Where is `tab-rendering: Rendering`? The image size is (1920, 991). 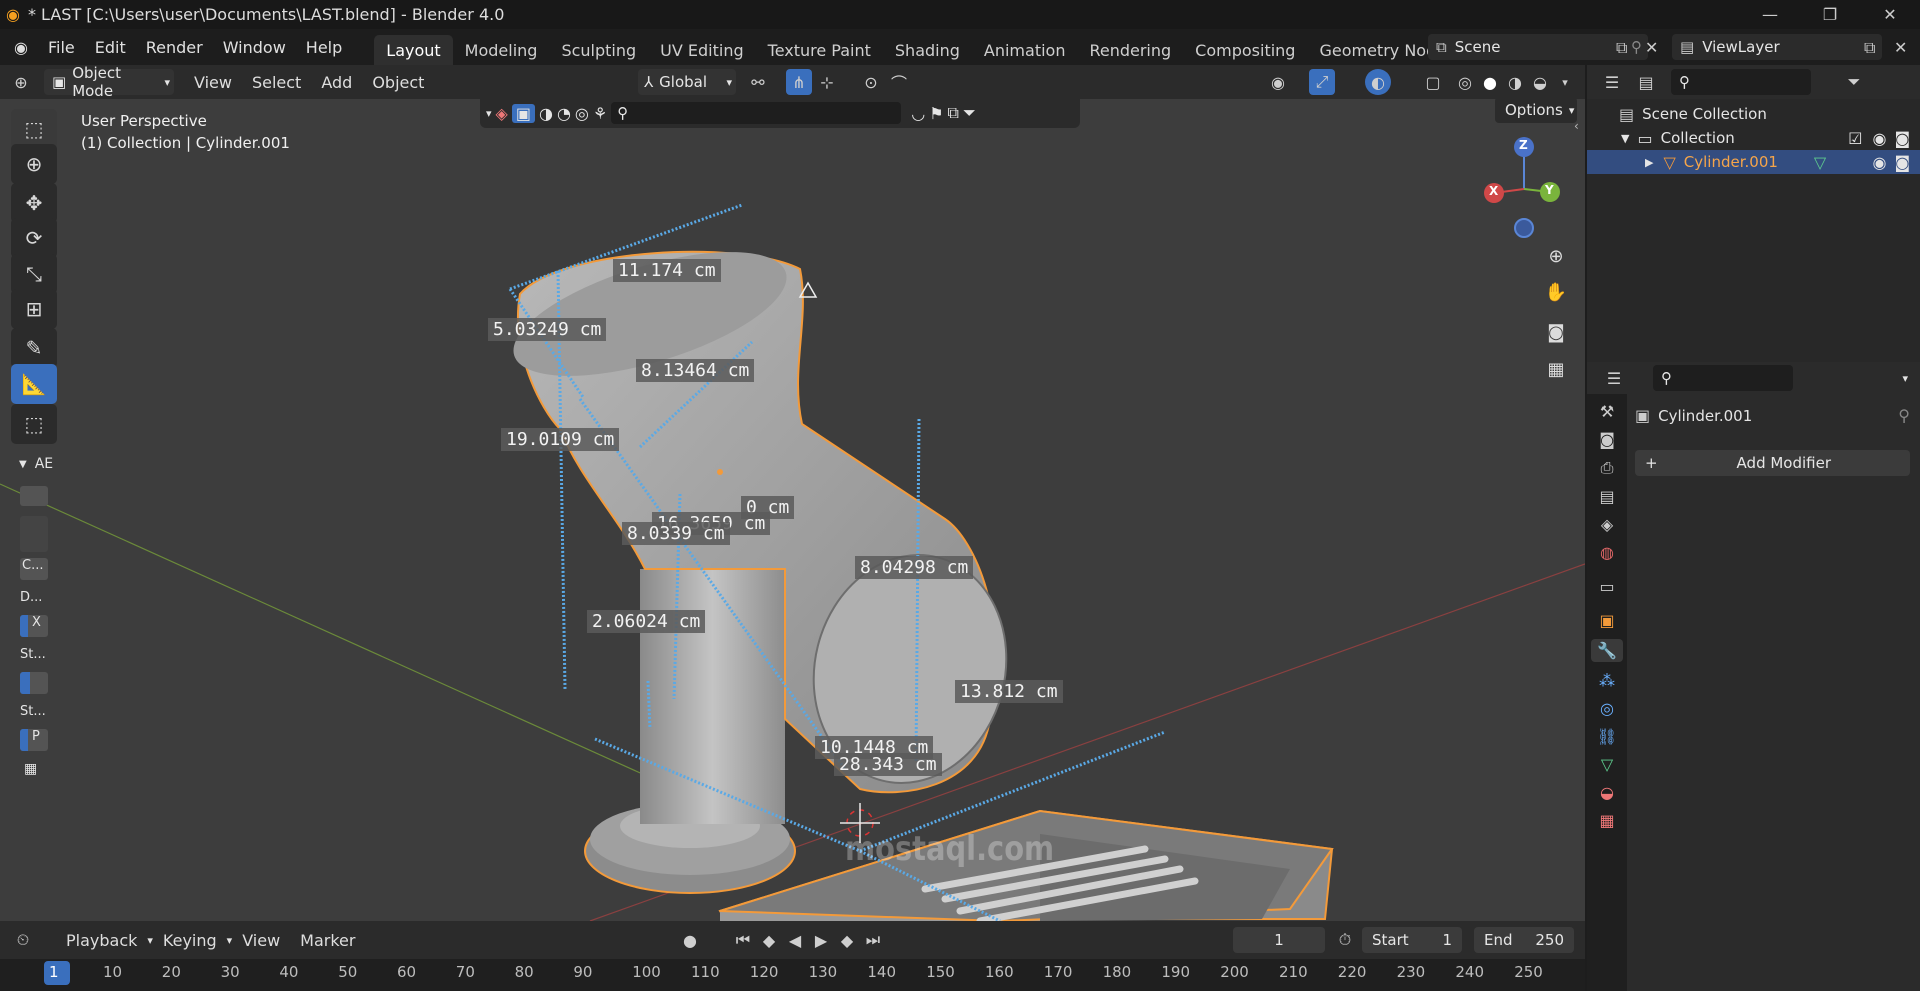 tab-rendering: Rendering is located at coordinates (1130, 50).